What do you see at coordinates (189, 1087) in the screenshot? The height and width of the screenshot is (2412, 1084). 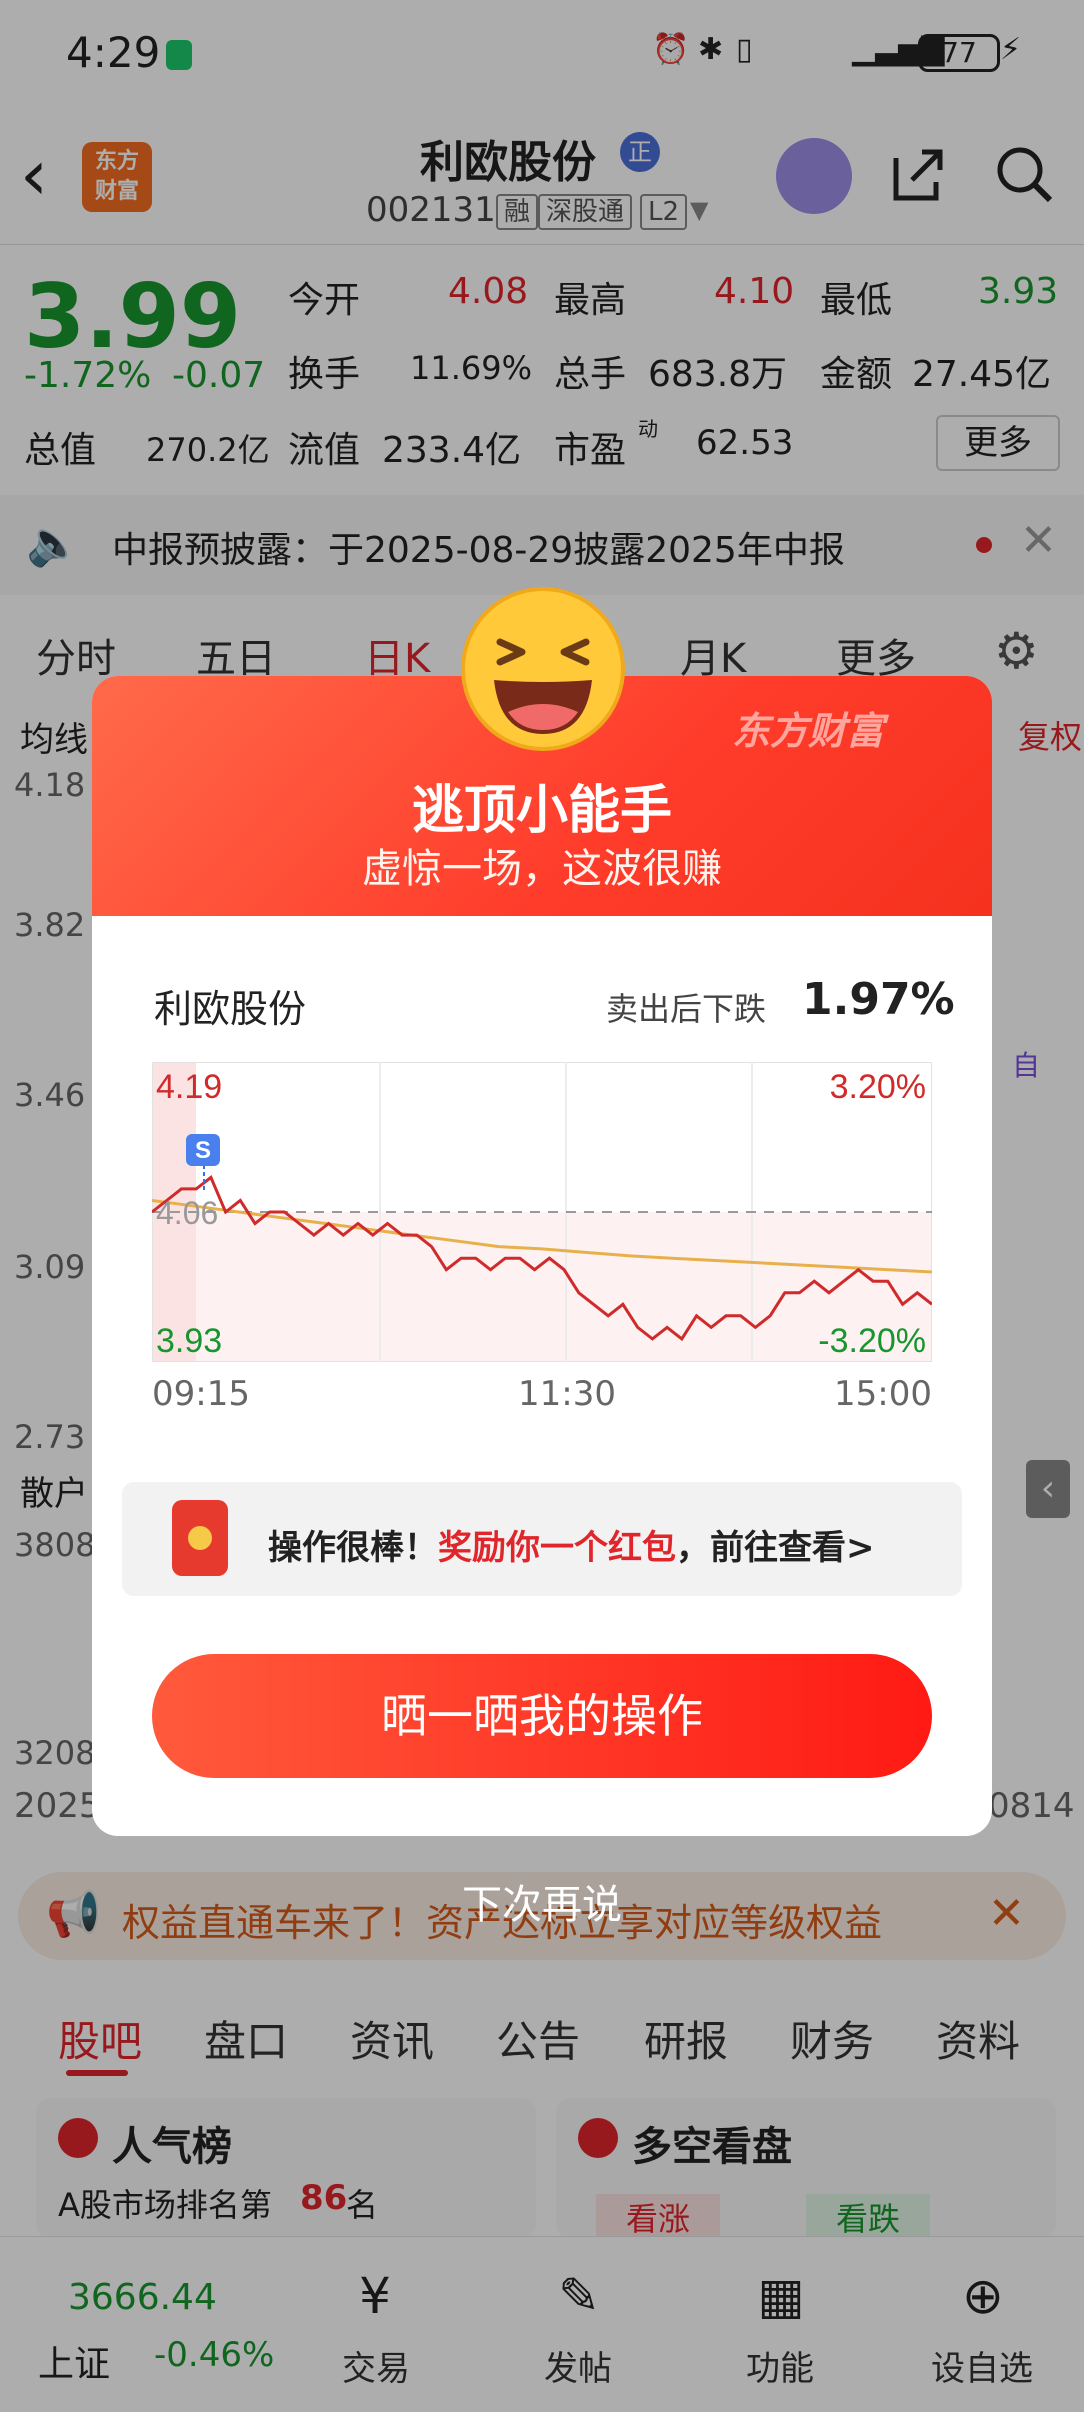 I see `label-high: 4.19` at bounding box center [189, 1087].